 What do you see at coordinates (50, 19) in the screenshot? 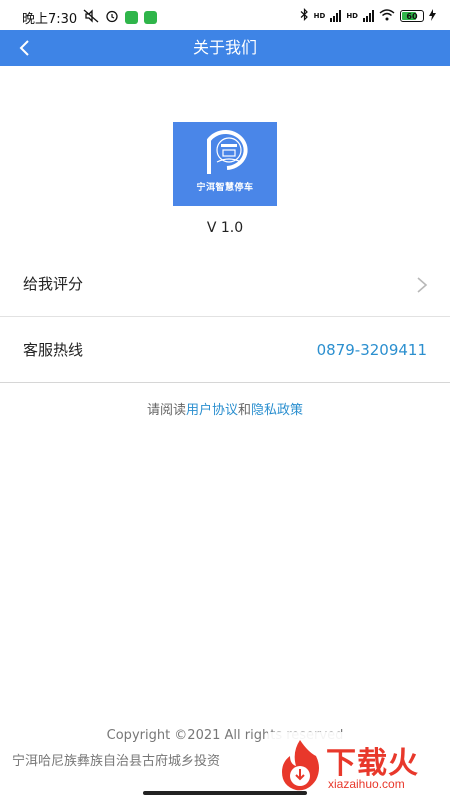
I see `status-time: 晚上7:30` at bounding box center [50, 19].